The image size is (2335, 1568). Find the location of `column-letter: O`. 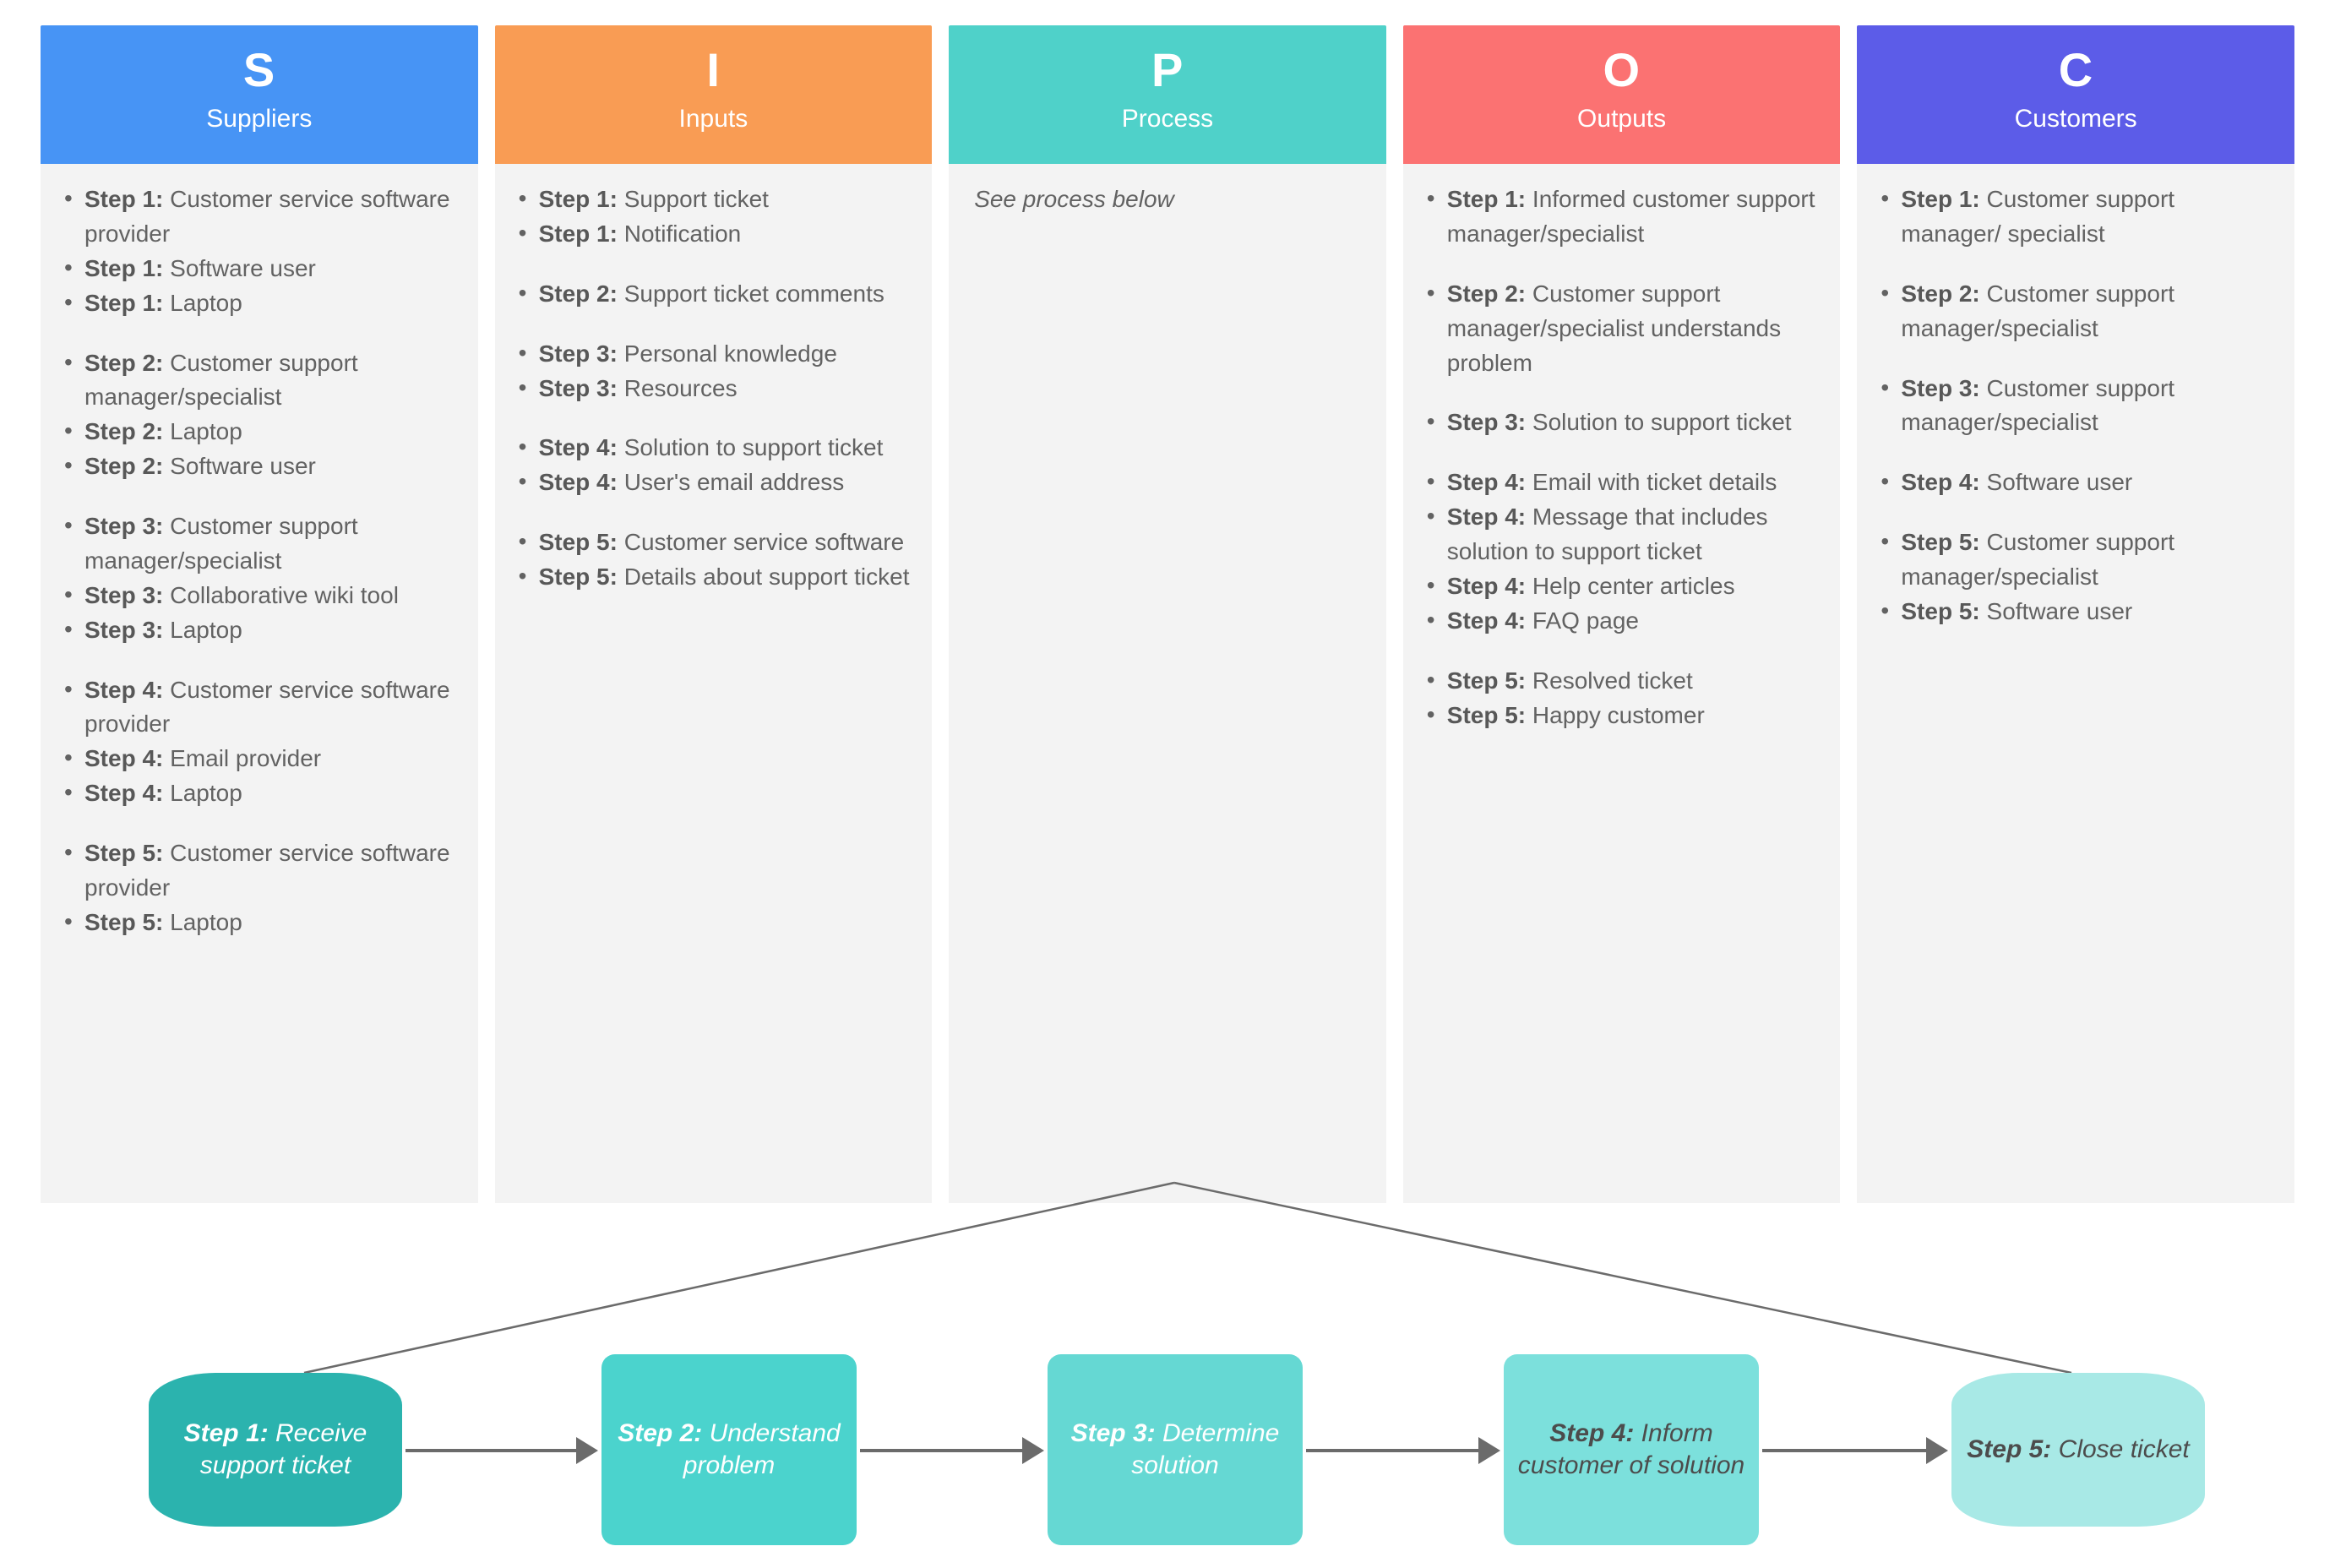

column-letter: O is located at coordinates (1622, 69).